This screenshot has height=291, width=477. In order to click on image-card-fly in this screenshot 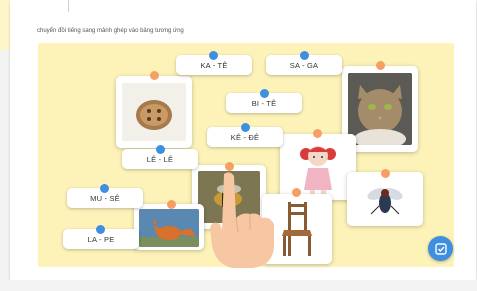, I will do `click(385, 199)`.